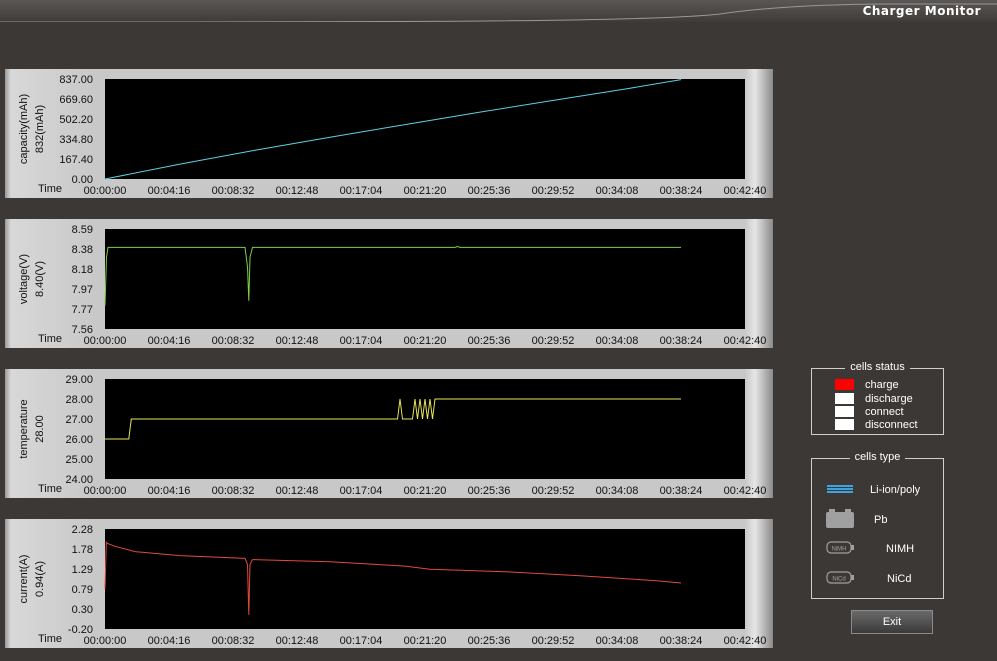 The width and height of the screenshot is (997, 661). I want to click on y-tick-label: 502.20, so click(76, 120).